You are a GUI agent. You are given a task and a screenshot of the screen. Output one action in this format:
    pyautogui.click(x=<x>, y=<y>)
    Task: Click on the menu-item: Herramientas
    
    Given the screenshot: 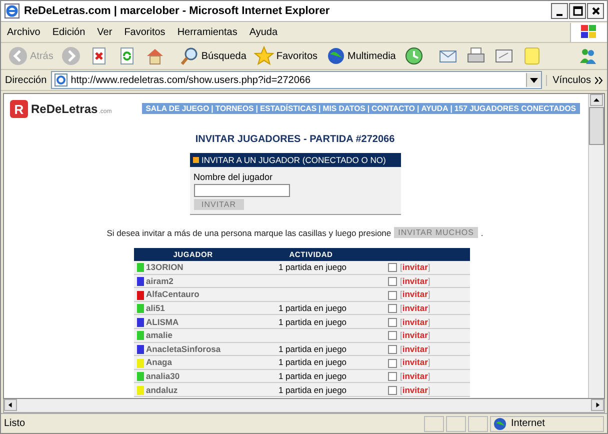 What is the action you would take?
    pyautogui.click(x=207, y=32)
    